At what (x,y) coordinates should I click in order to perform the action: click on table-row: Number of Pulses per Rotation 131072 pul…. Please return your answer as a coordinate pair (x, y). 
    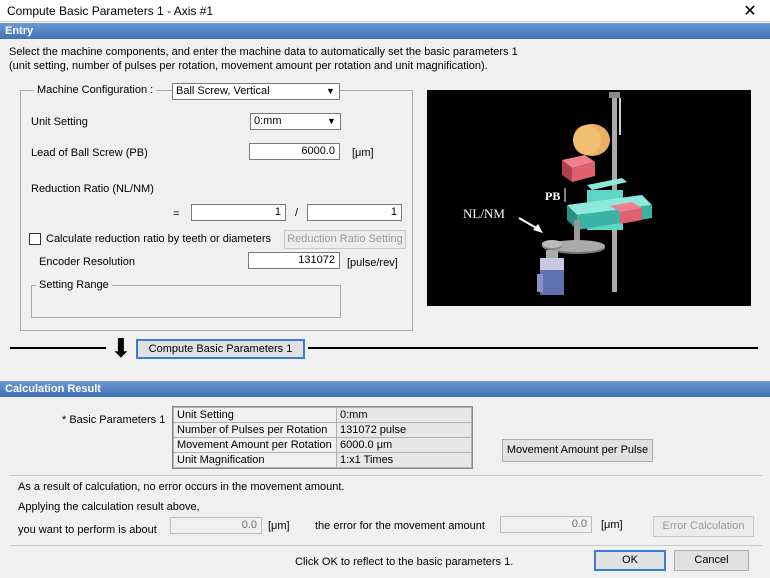
    Looking at the image, I should click on (322, 430).